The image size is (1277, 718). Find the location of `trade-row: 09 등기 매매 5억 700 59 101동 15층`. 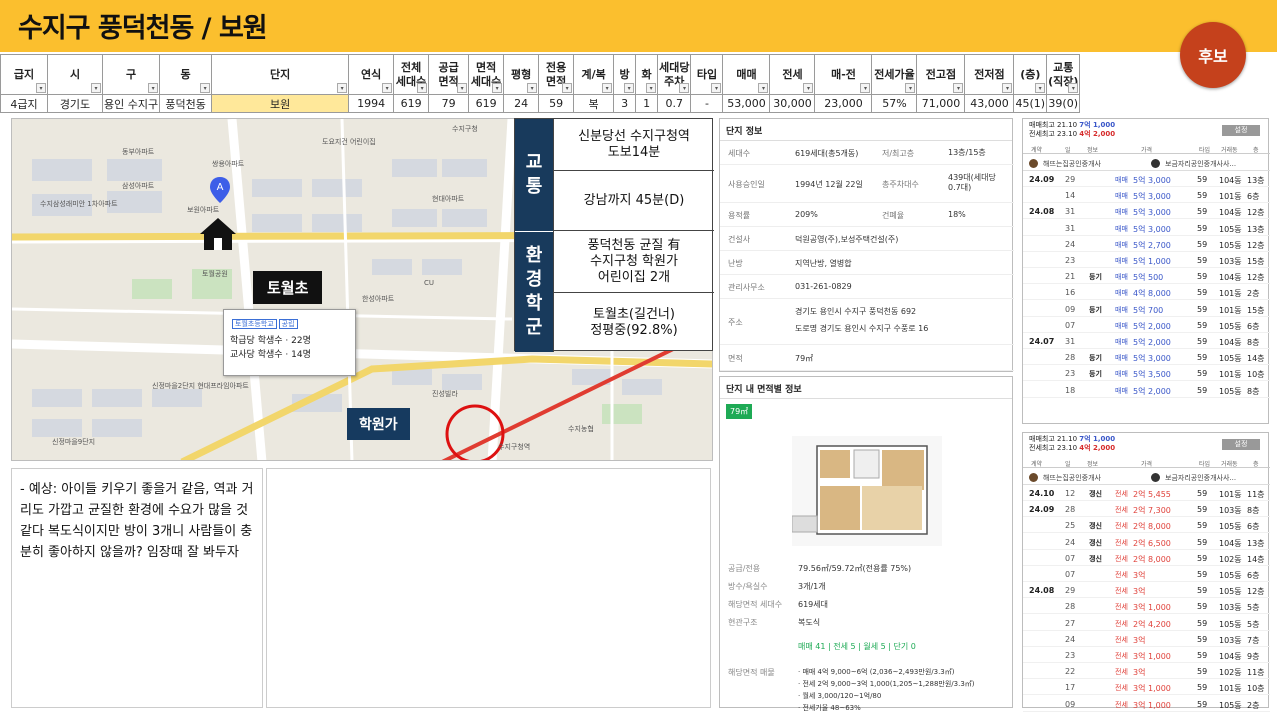

trade-row: 09 등기 매매 5억 700 59 101동 15층 is located at coordinates (1146, 309).